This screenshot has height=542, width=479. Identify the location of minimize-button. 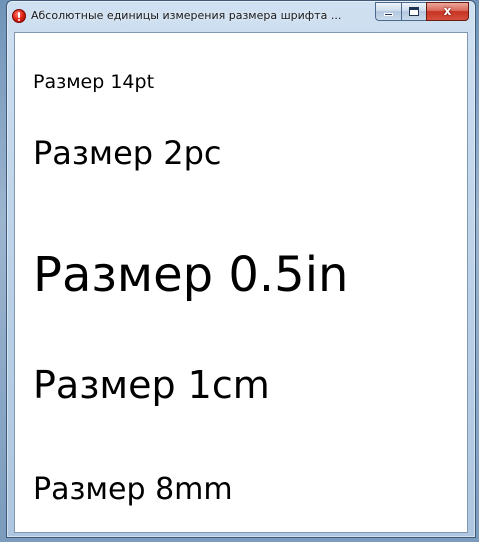
(388, 11).